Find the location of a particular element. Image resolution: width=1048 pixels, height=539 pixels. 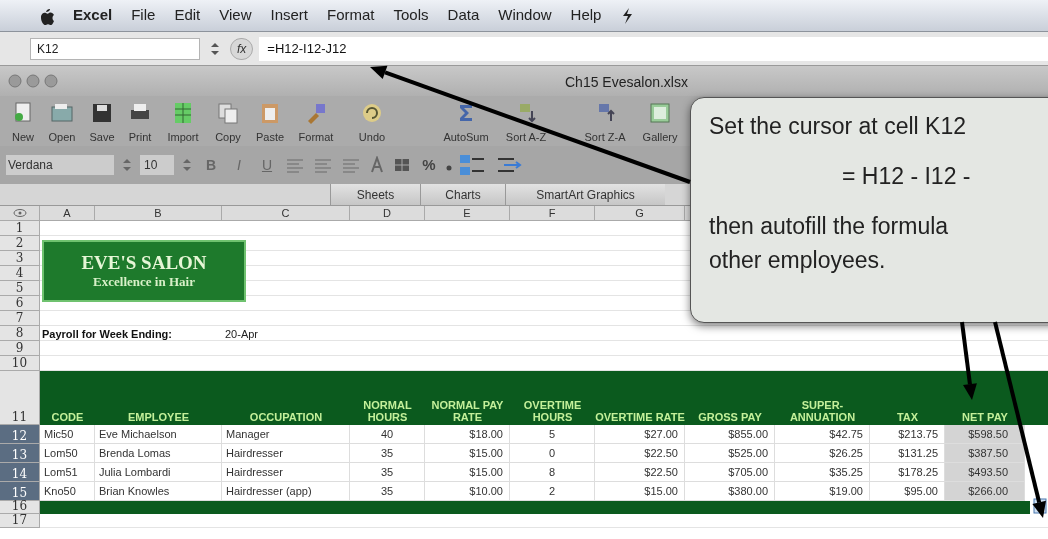

table-cell: $15.00 is located at coordinates (467, 472).